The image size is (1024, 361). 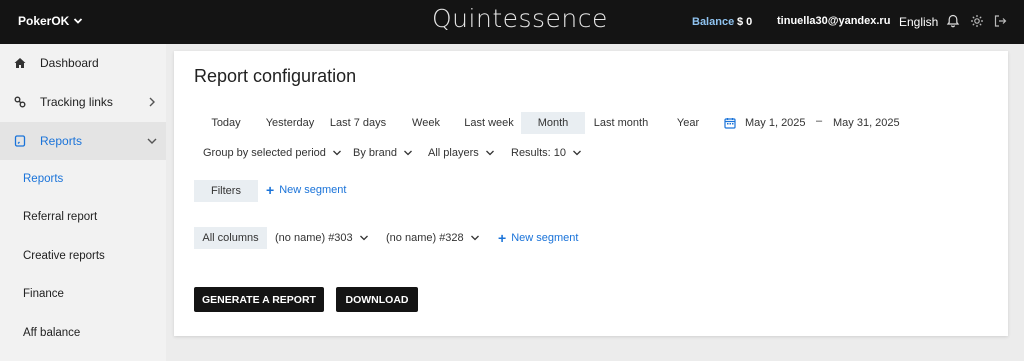 What do you see at coordinates (152, 102) in the screenshot?
I see `chevron-right-icon` at bounding box center [152, 102].